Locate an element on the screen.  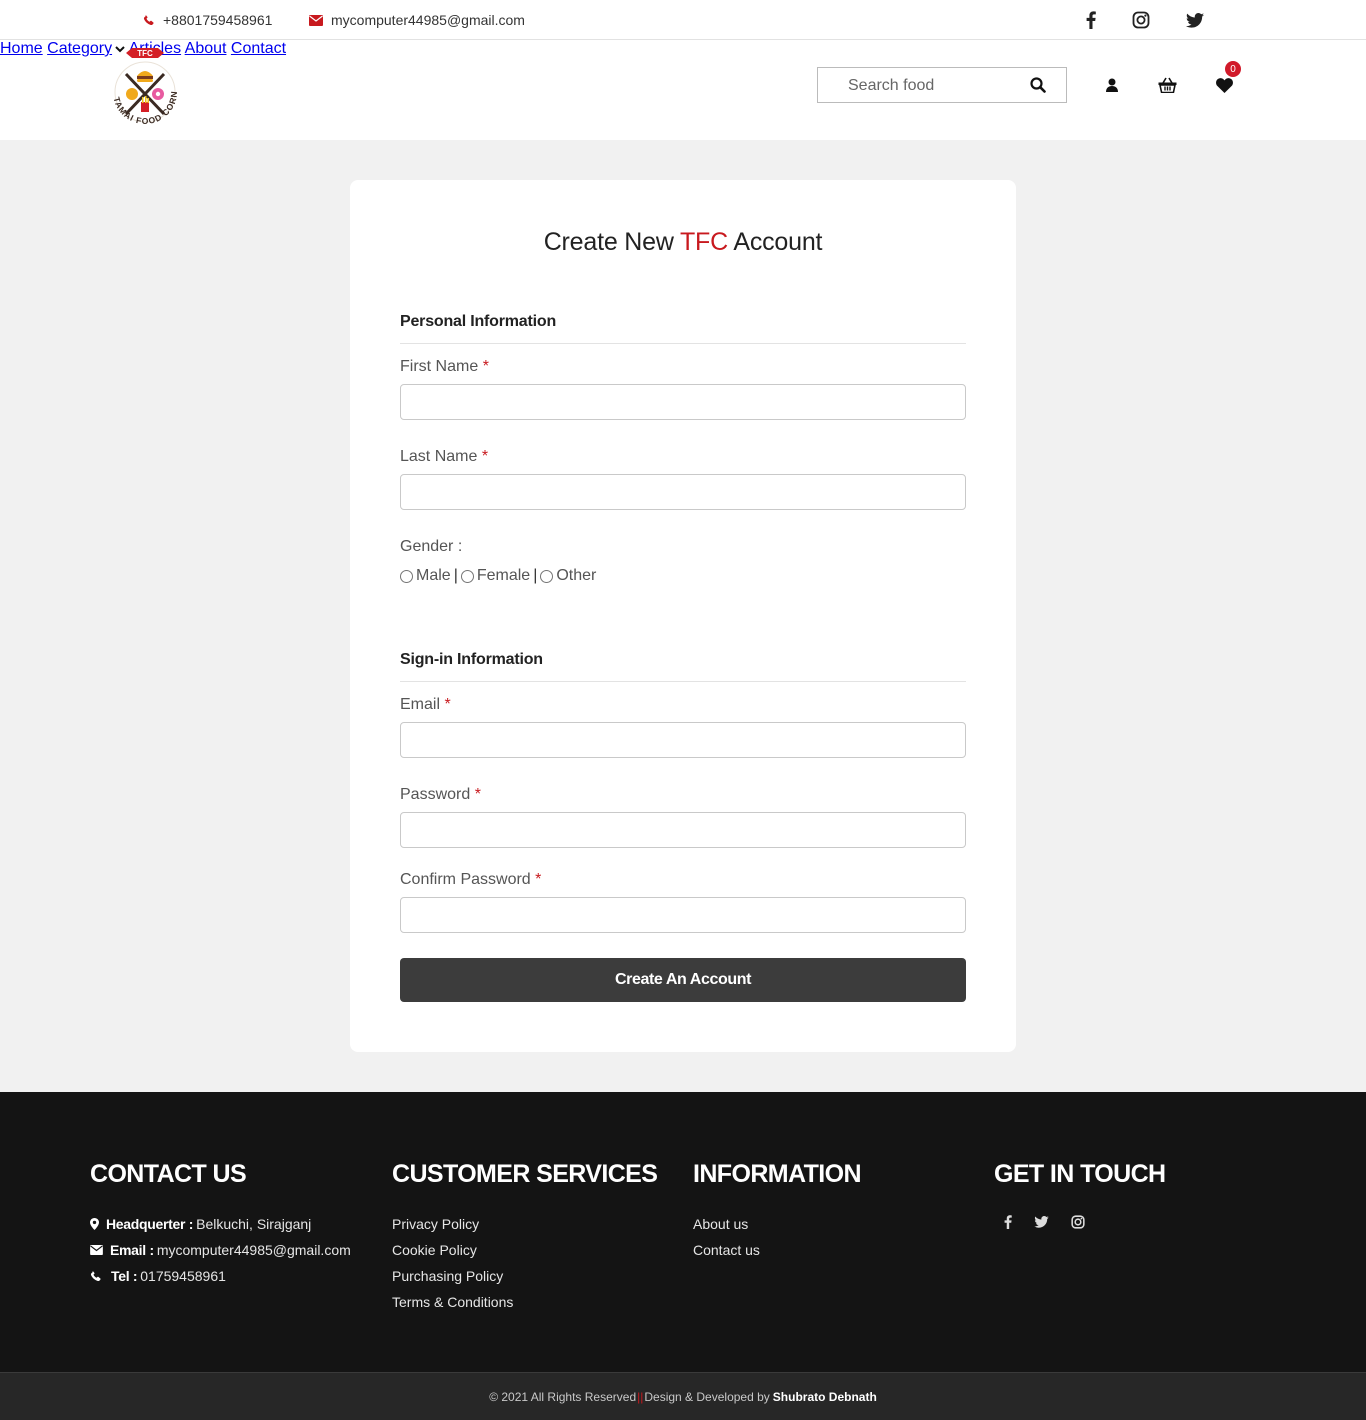
email-field is located at coordinates (683, 740).